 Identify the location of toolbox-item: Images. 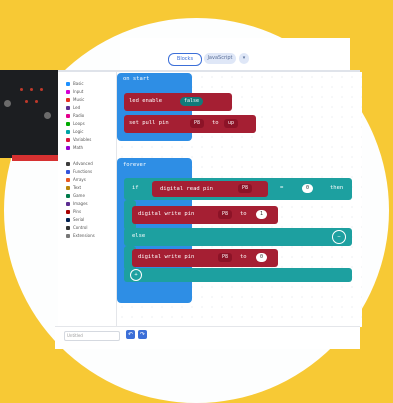
(77, 203).